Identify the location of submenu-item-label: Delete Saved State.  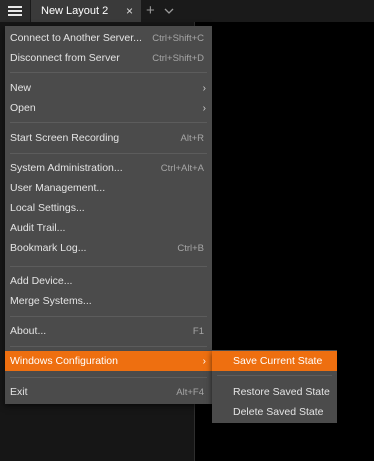
(278, 412).